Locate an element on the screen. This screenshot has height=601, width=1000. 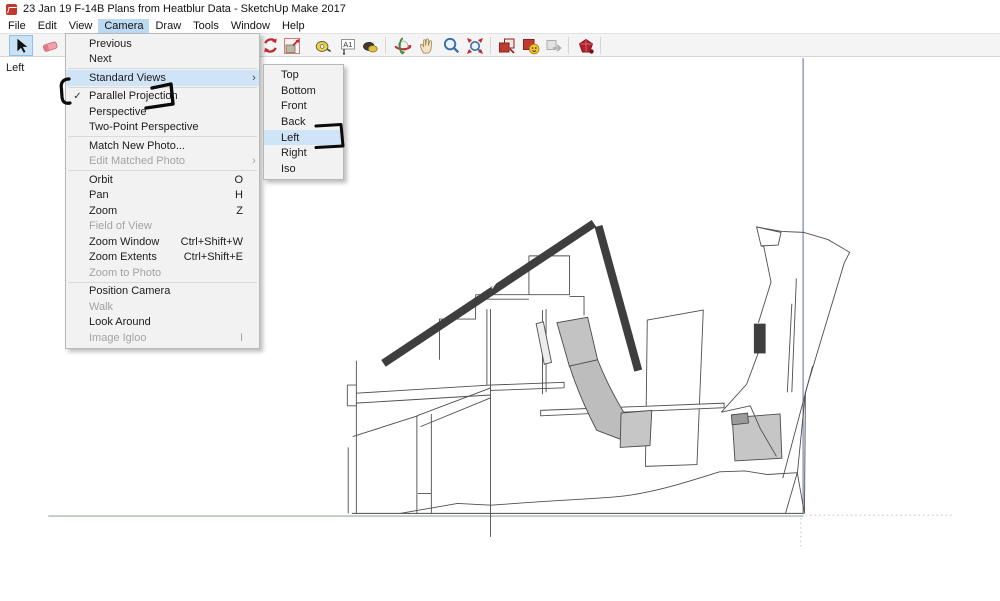
menu-item-two-point-perspective: Two-Point Perspective is located at coordinates (162, 128).